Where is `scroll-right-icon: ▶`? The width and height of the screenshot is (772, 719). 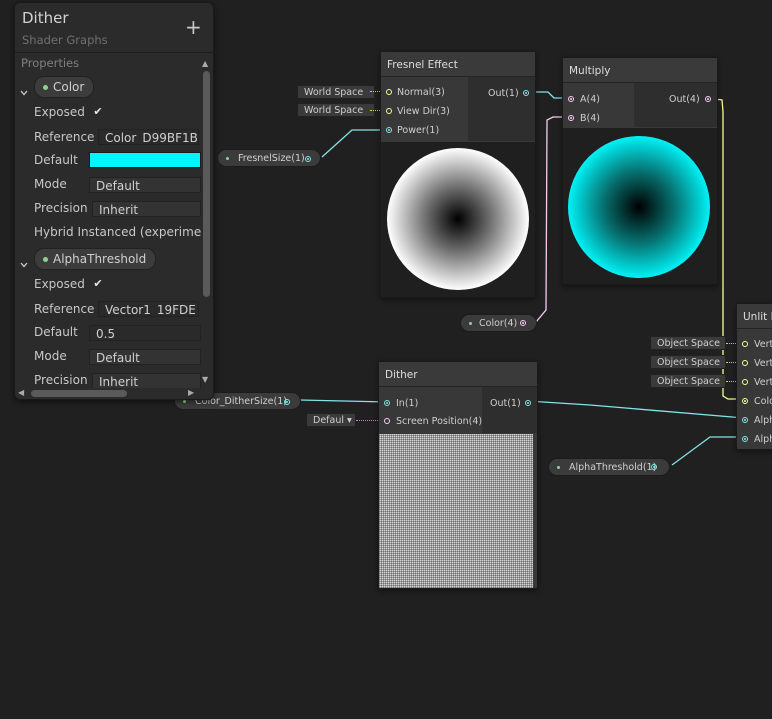
scroll-right-icon: ▶ is located at coordinates (191, 392).